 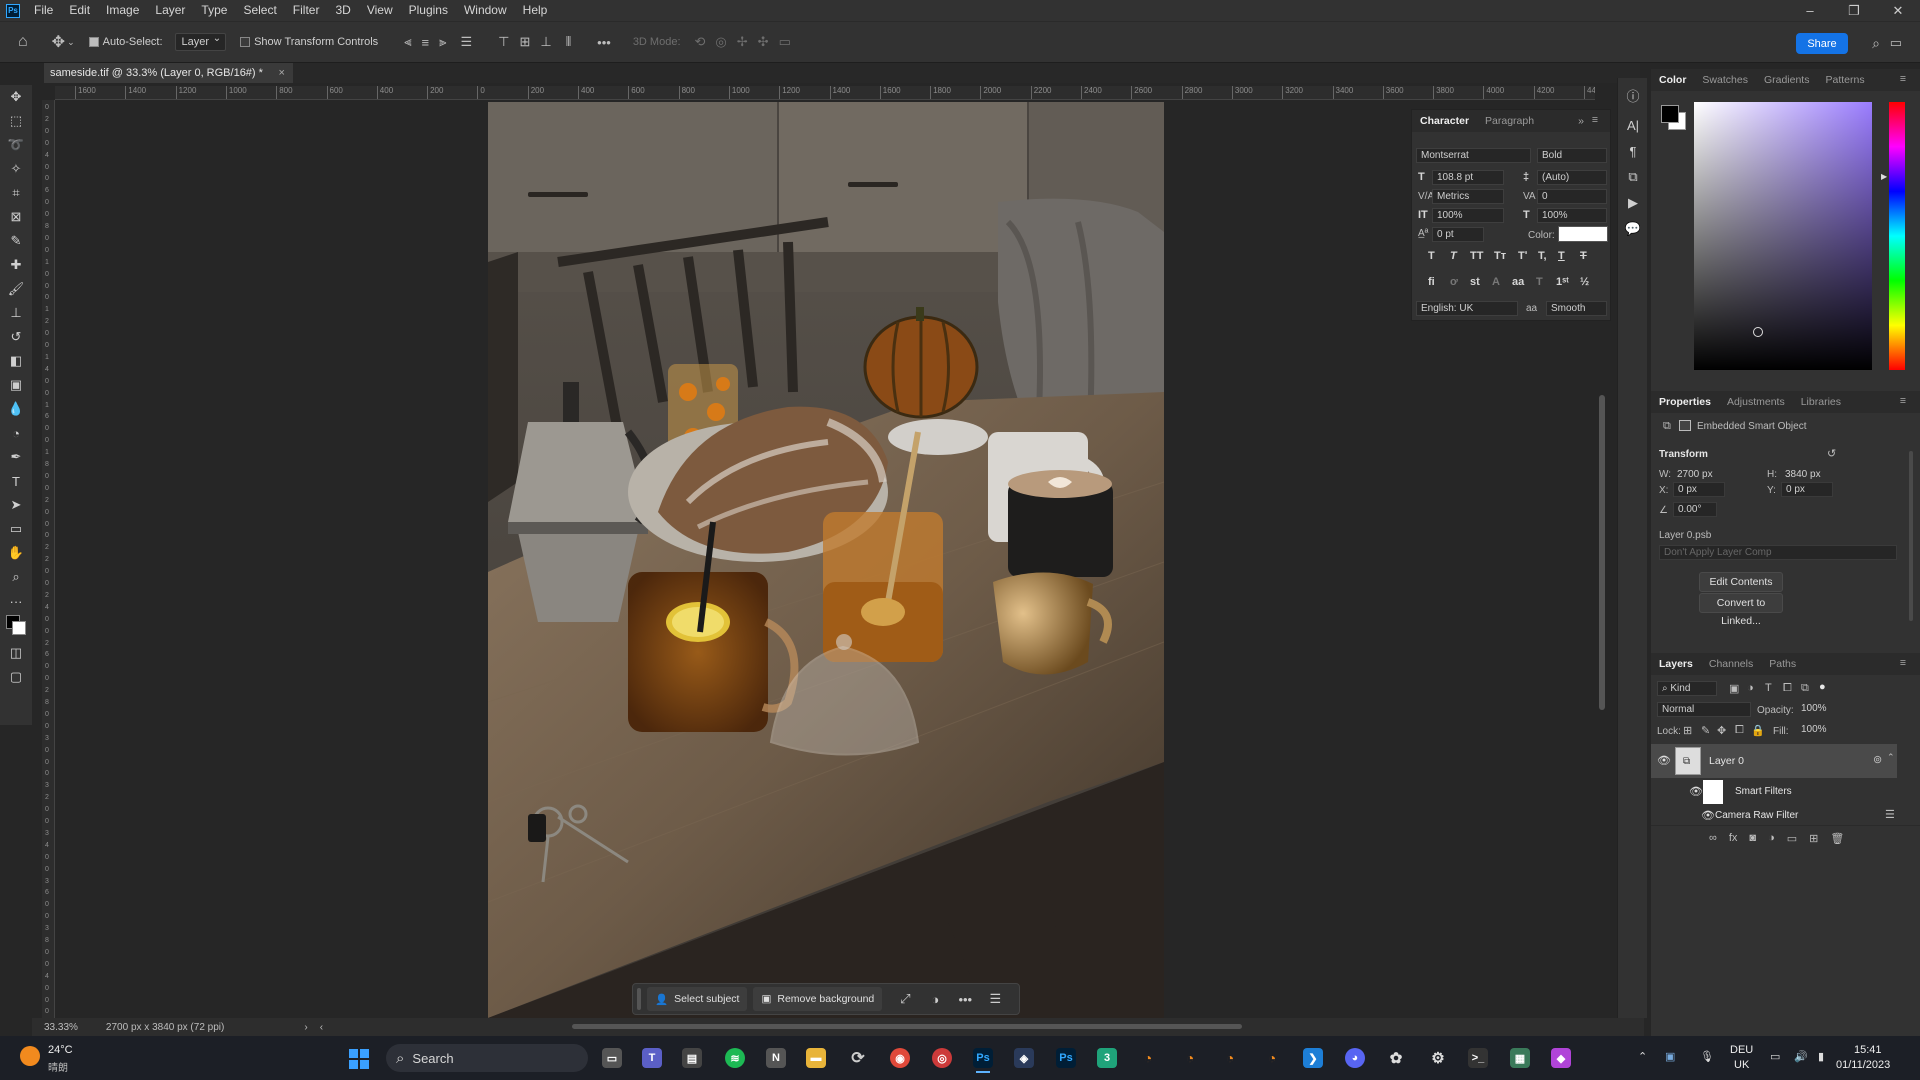 I want to click on 3d-camera-icon: ▭, so click(x=785, y=42).